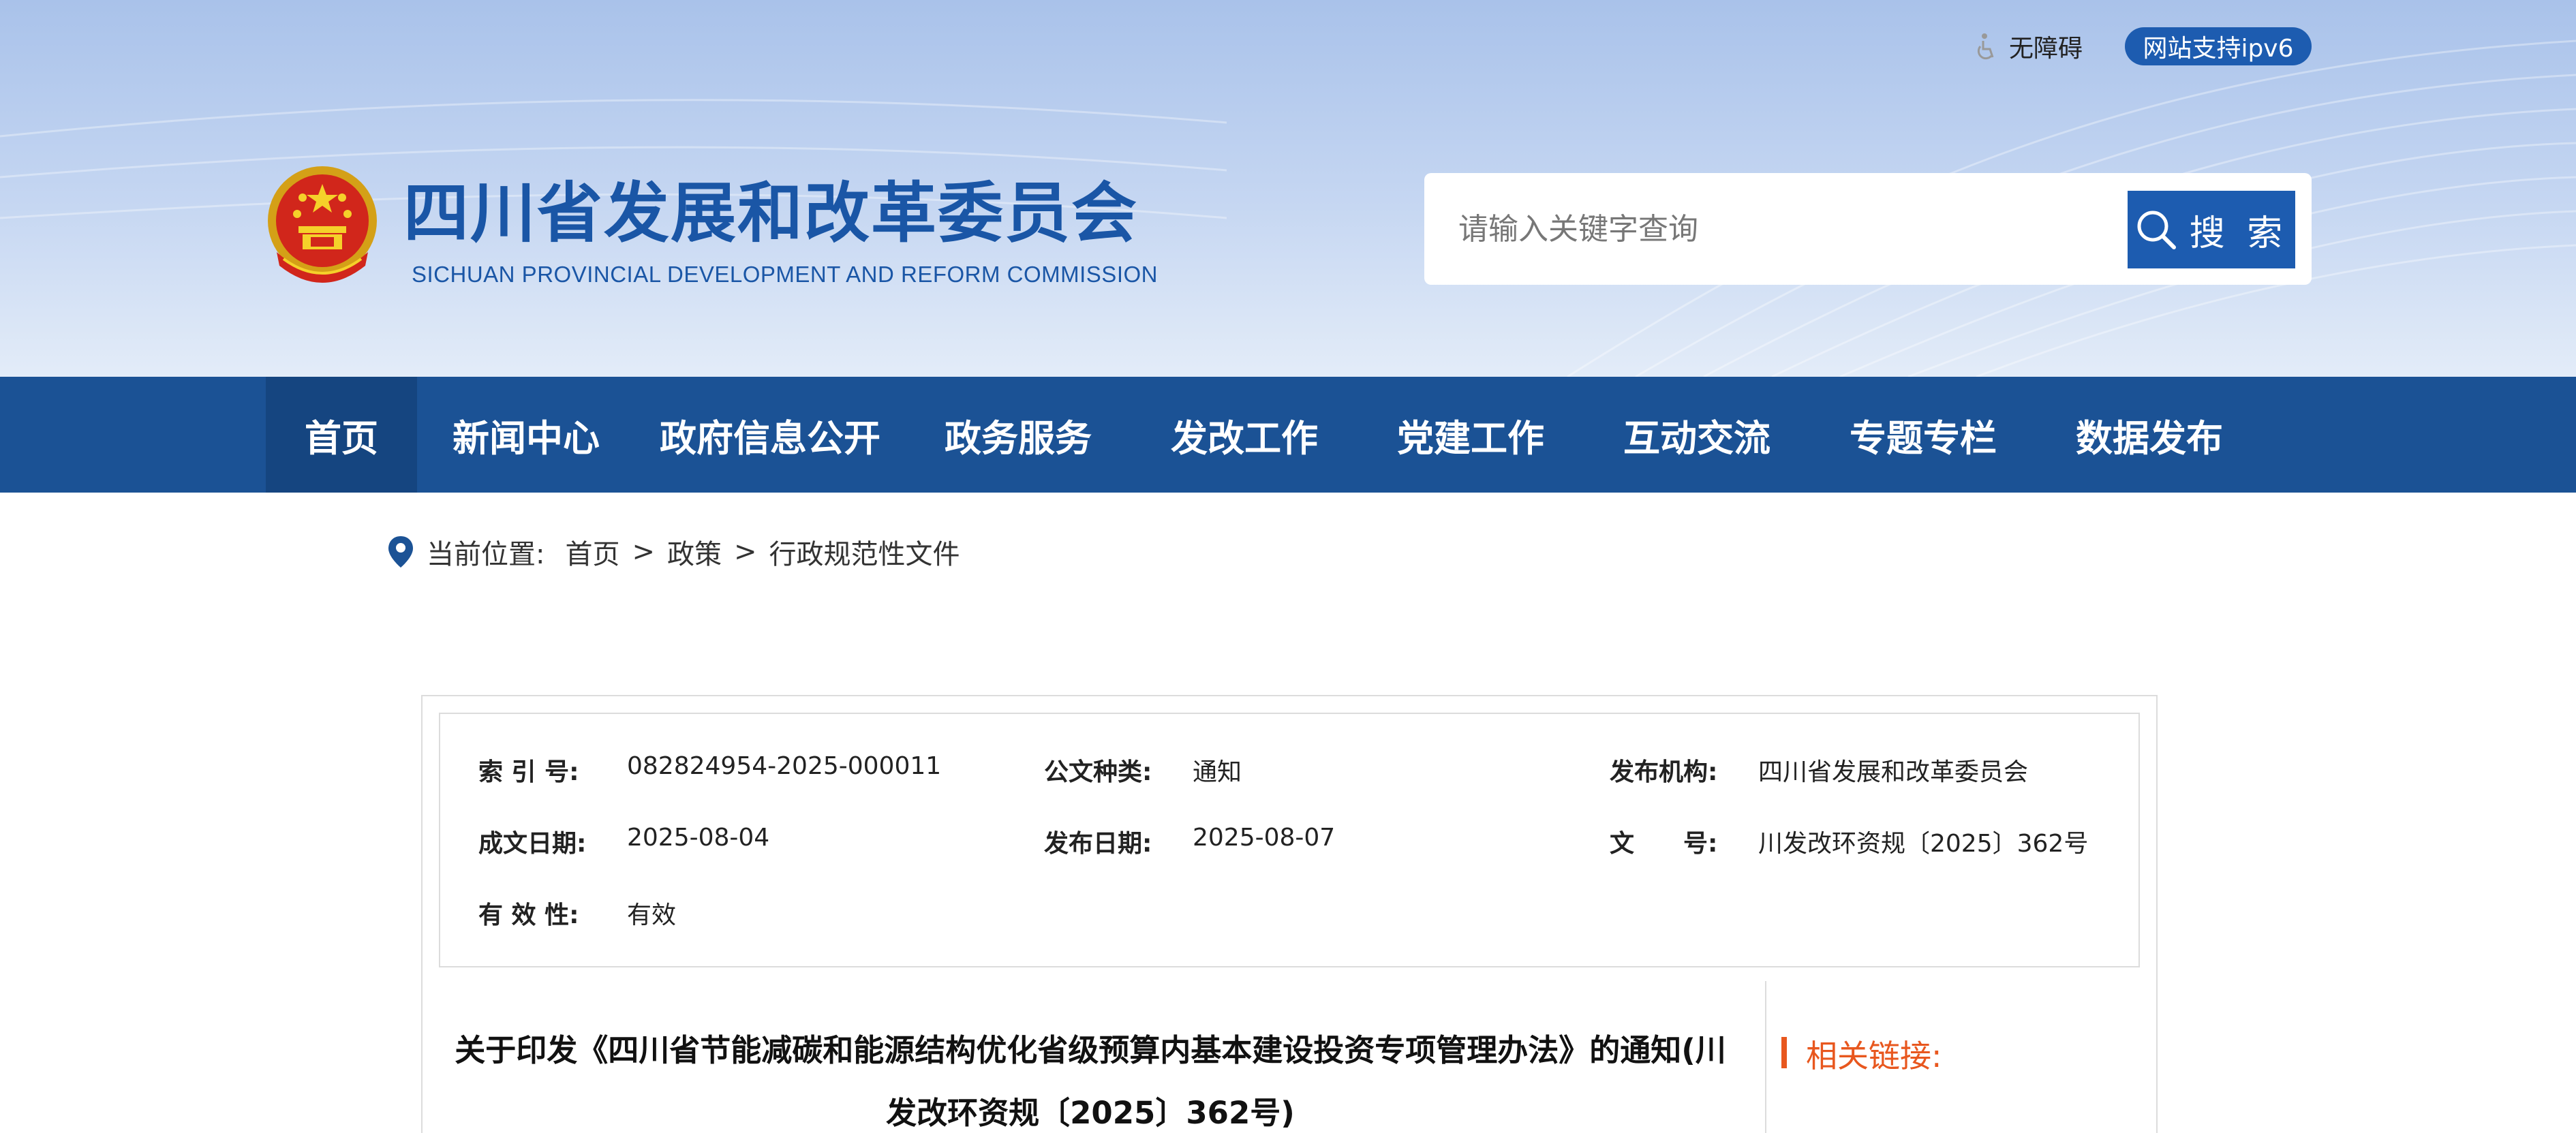 This screenshot has height=1133, width=2576. I want to click on meta-value-index: 082824954-2025-000011, so click(785, 766).